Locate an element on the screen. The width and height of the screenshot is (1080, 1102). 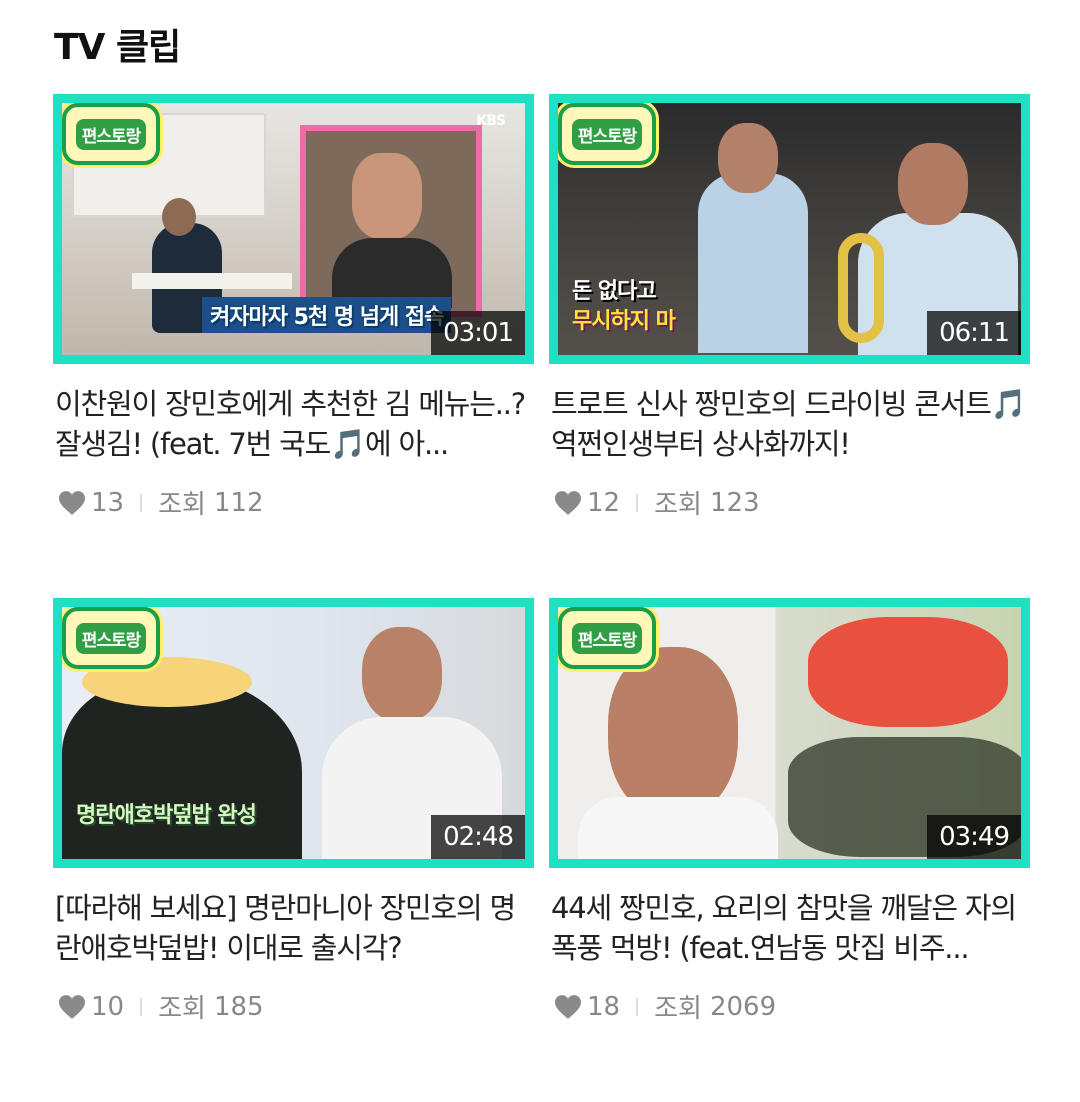
view-count: 185 is located at coordinates (238, 1006).